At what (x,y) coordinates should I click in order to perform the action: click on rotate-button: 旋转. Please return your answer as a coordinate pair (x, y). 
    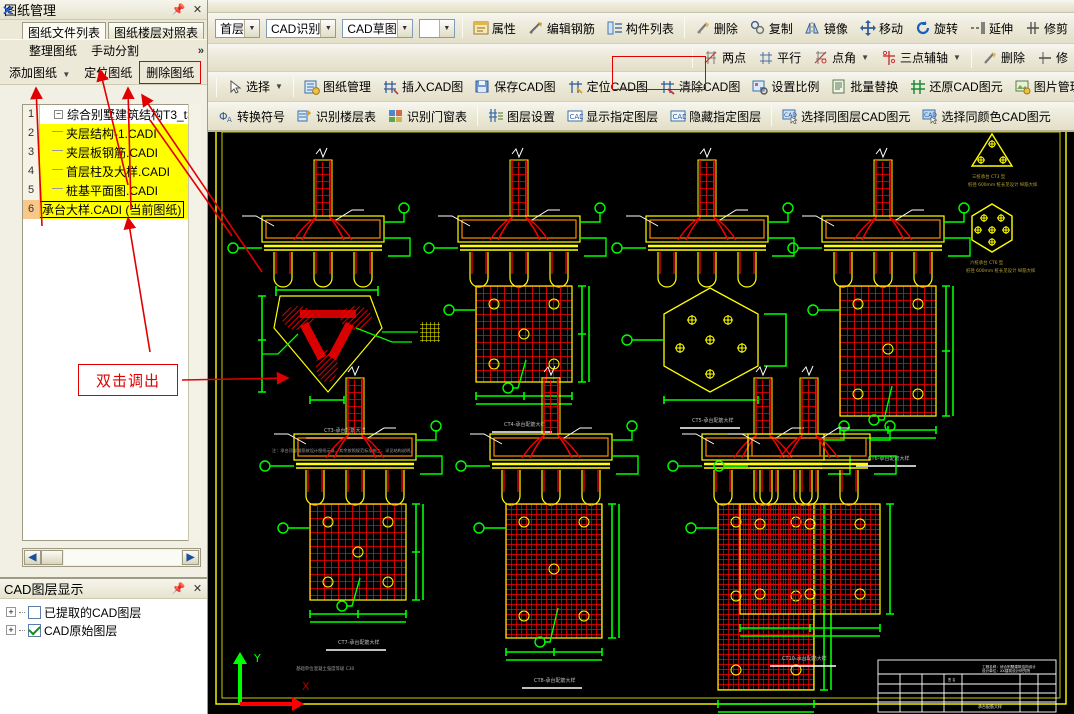
    Looking at the image, I should click on (936, 28).